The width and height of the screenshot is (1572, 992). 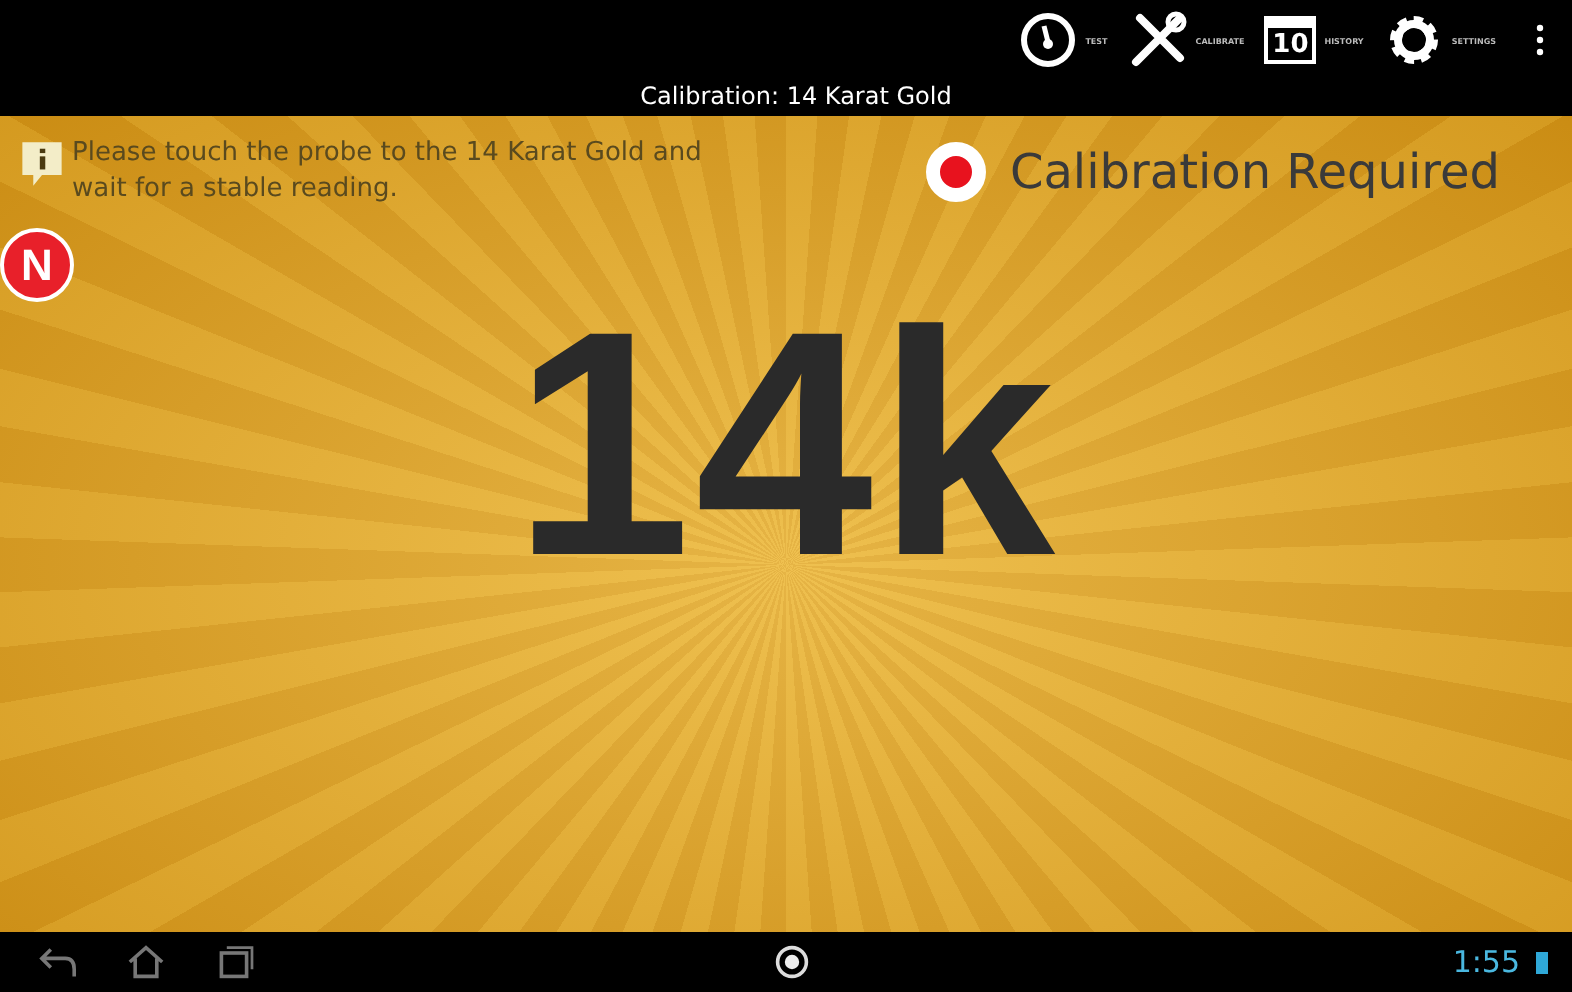 I want to click on info-icon, so click(x=42, y=164).